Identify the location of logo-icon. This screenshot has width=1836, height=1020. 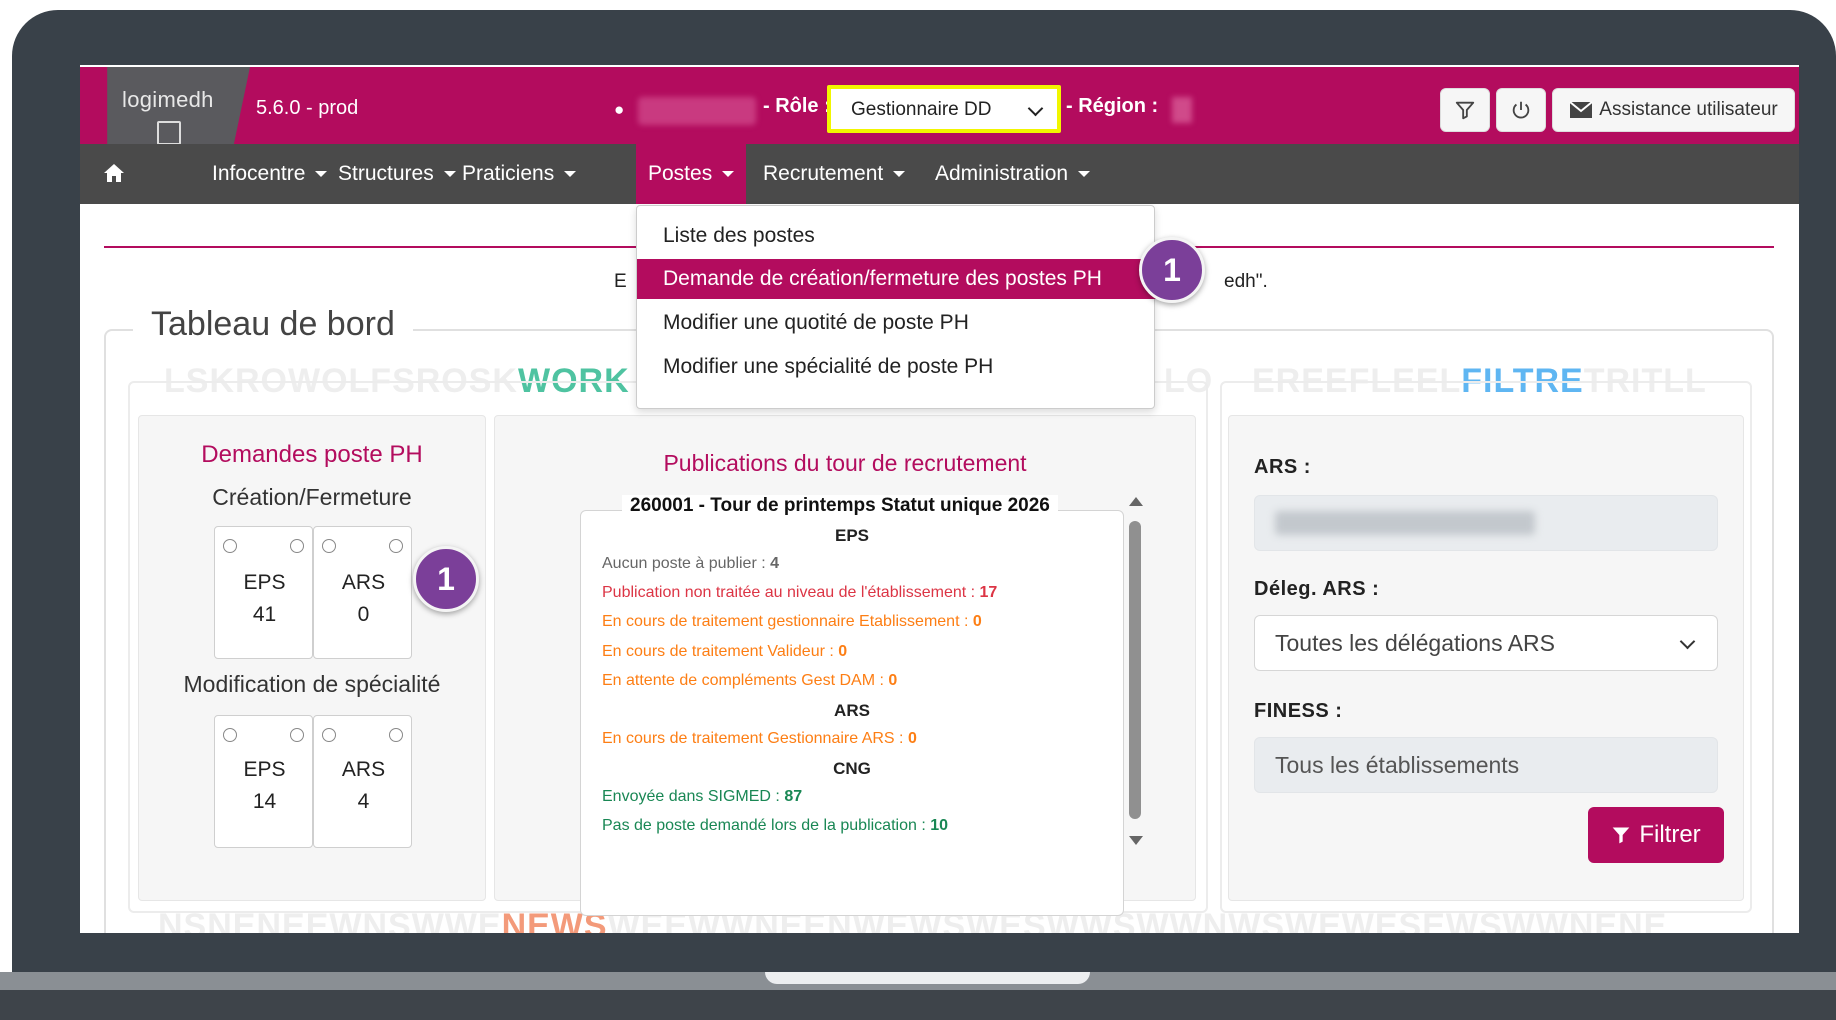
(169, 133).